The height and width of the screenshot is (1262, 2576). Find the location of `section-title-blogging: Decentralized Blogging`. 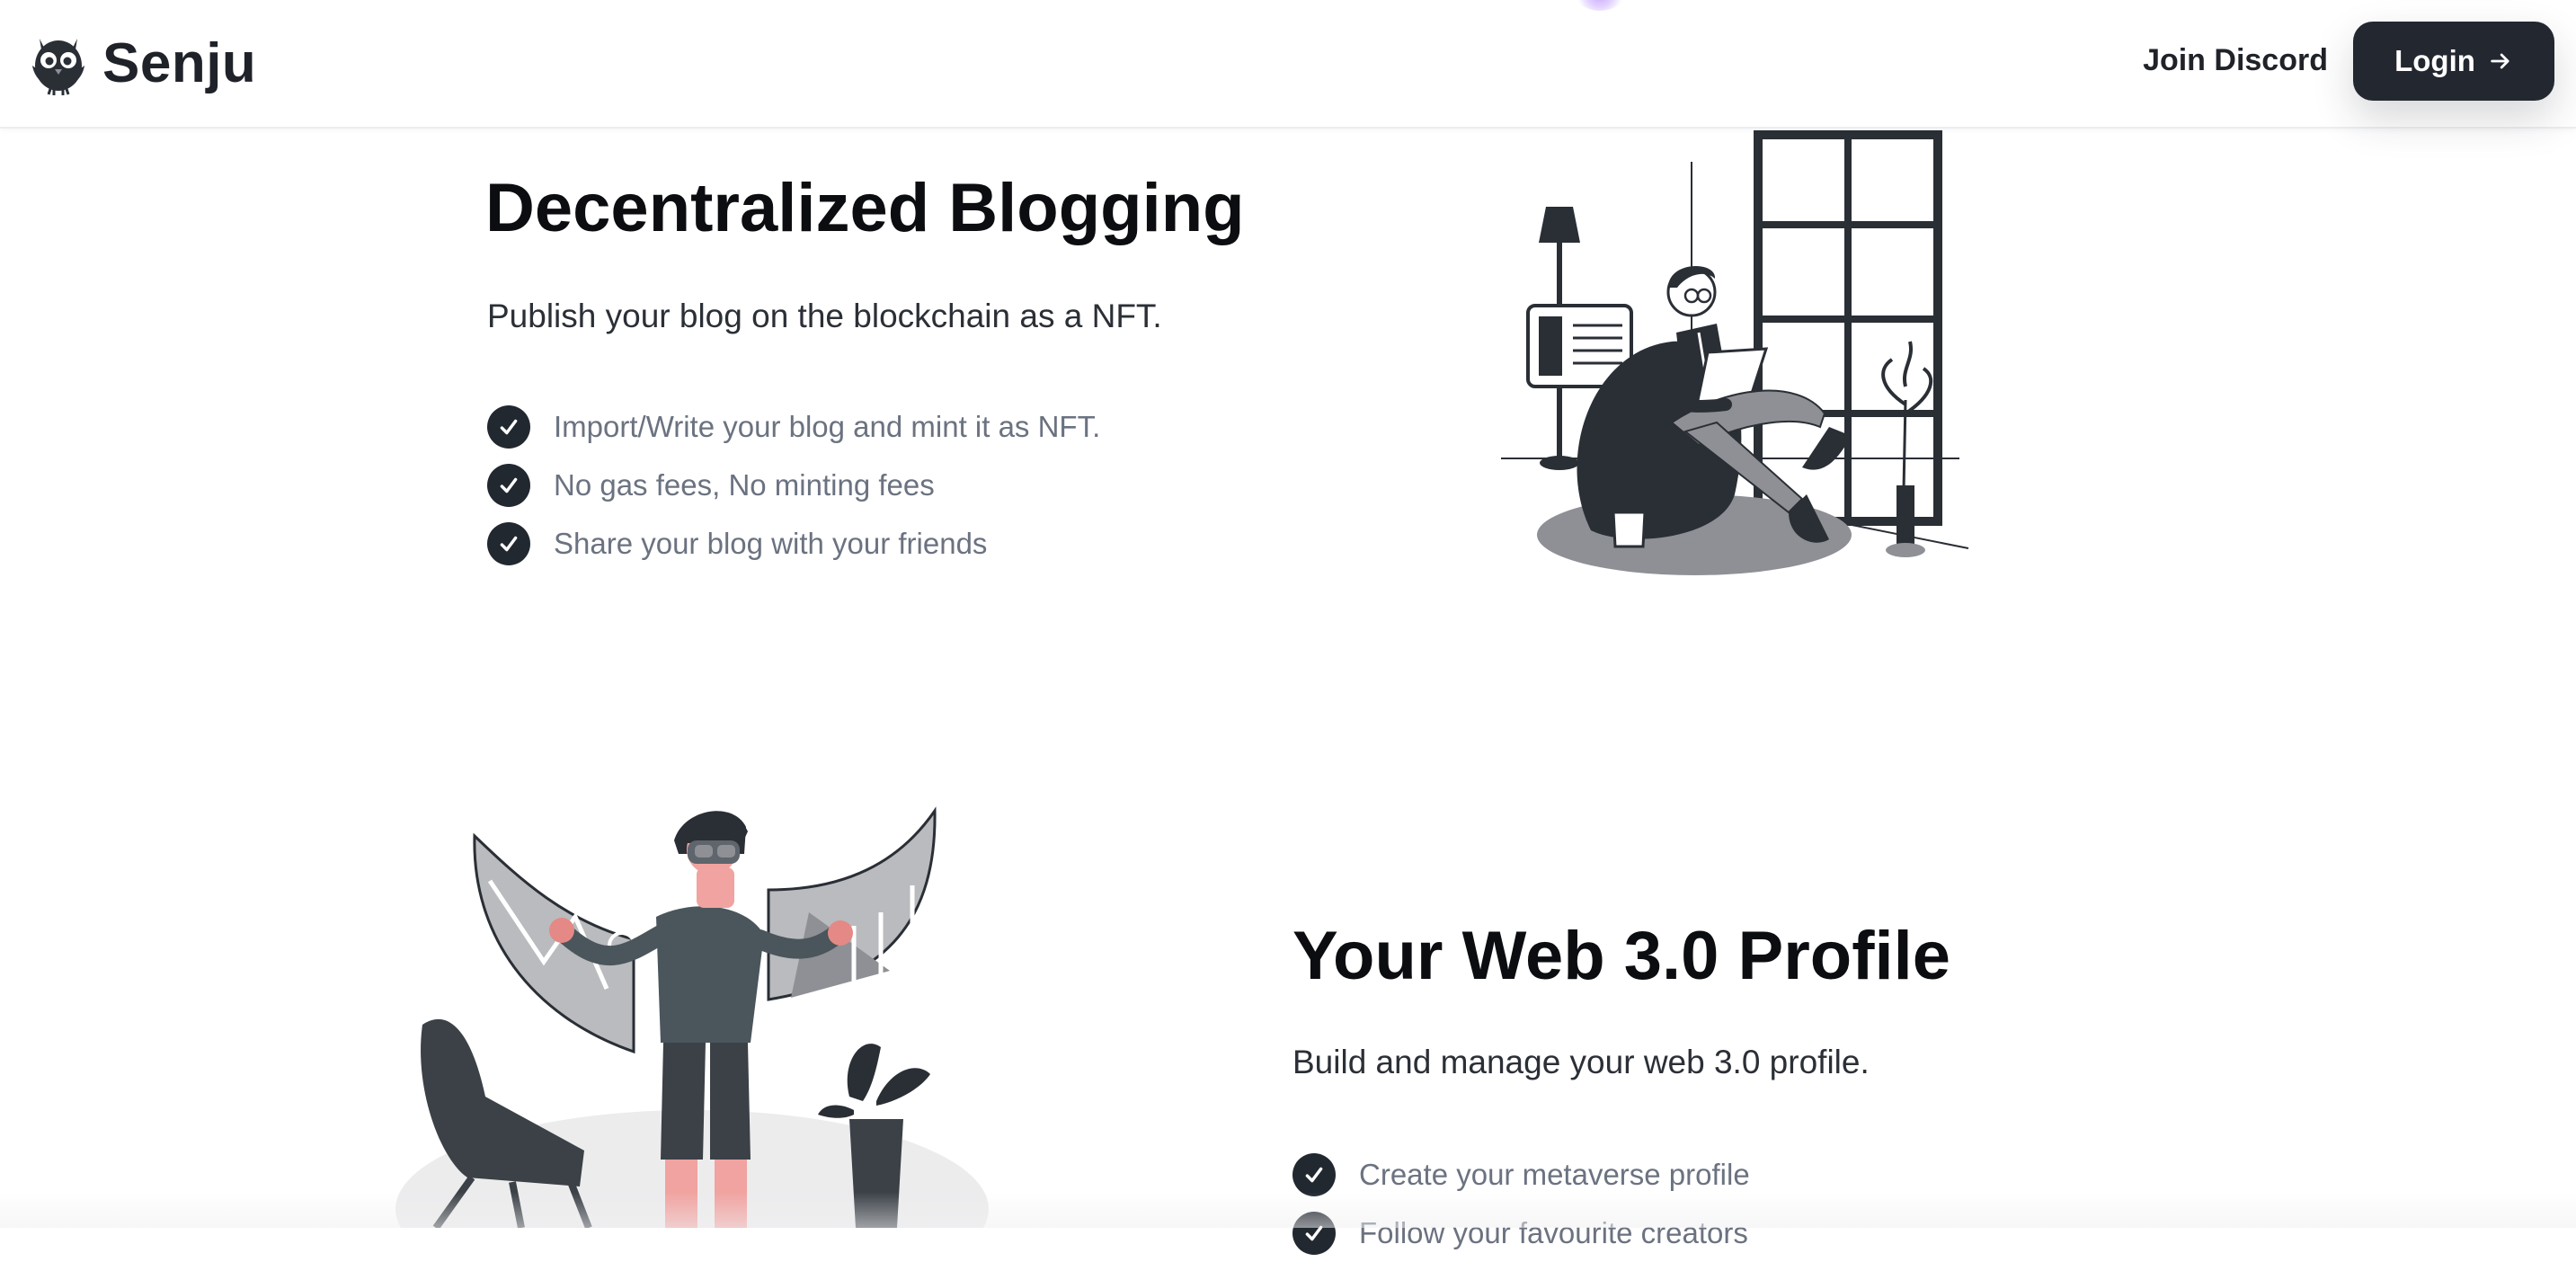

section-title-blogging: Decentralized Blogging is located at coordinates (865, 208).